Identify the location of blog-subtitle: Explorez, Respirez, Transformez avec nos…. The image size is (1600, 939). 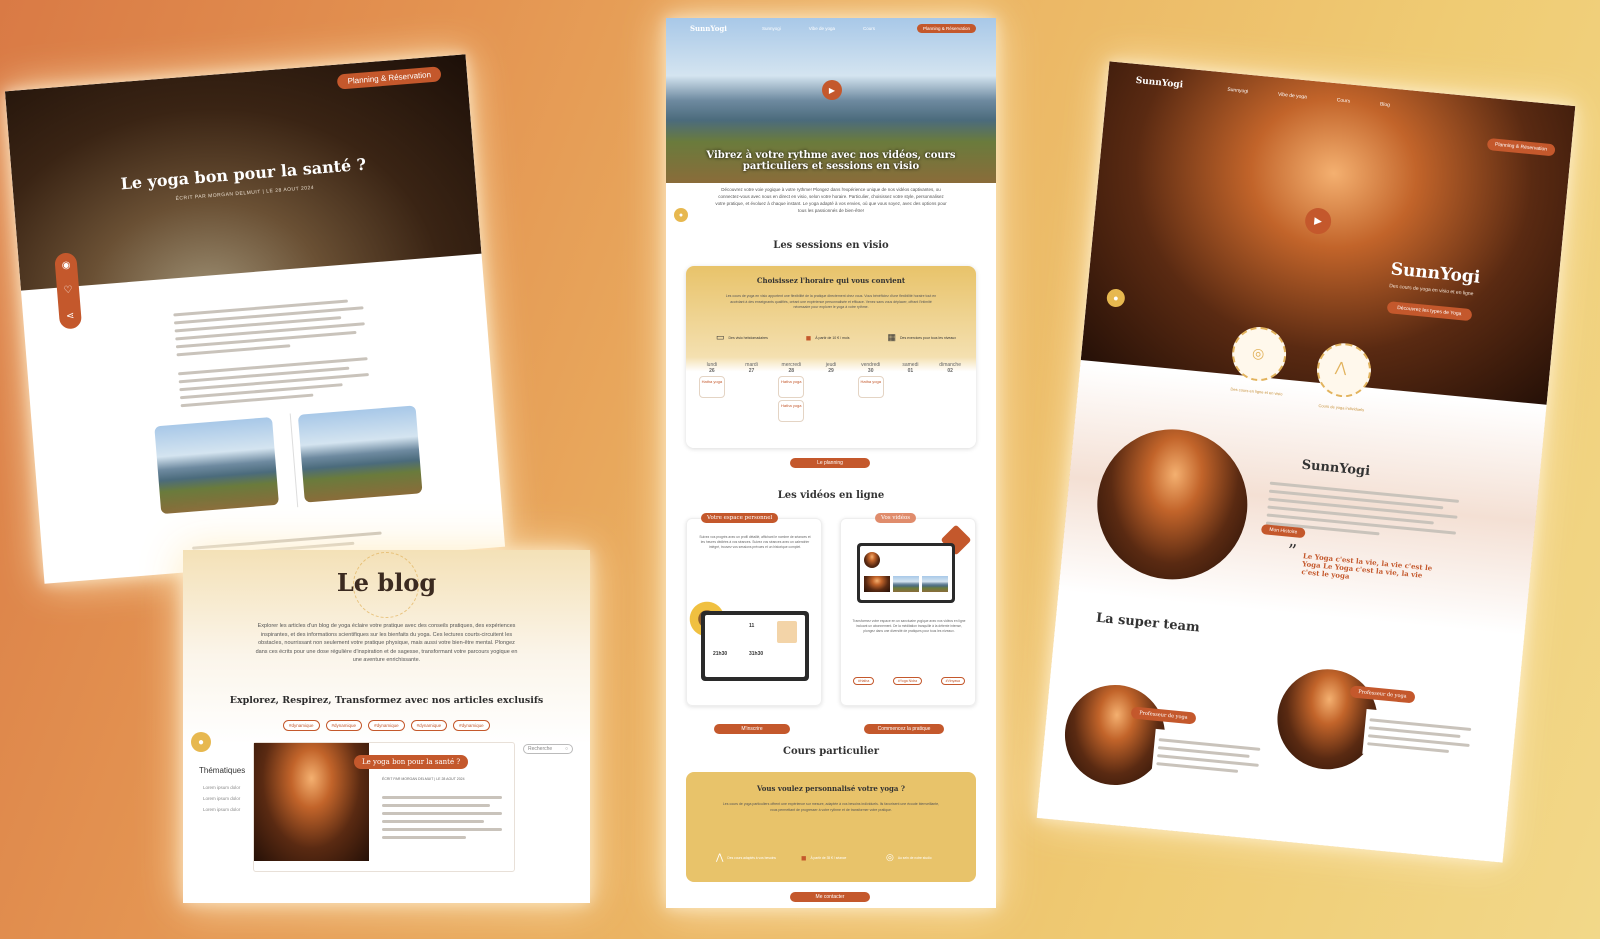
(386, 700).